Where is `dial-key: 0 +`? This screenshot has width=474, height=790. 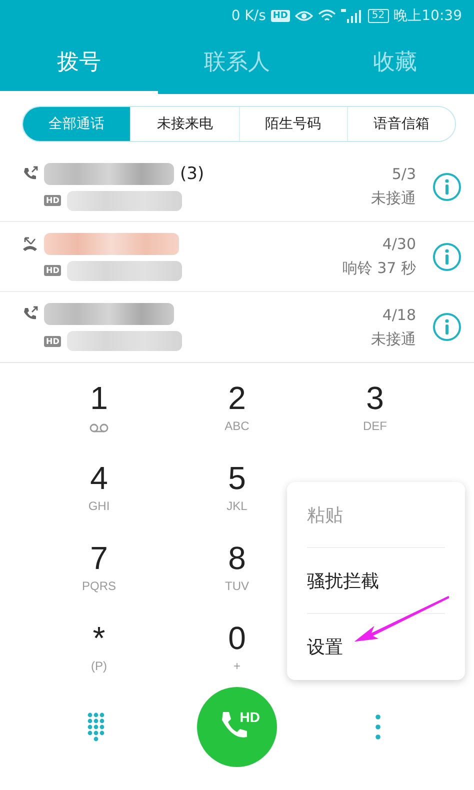
dial-key: 0 + is located at coordinates (237, 646).